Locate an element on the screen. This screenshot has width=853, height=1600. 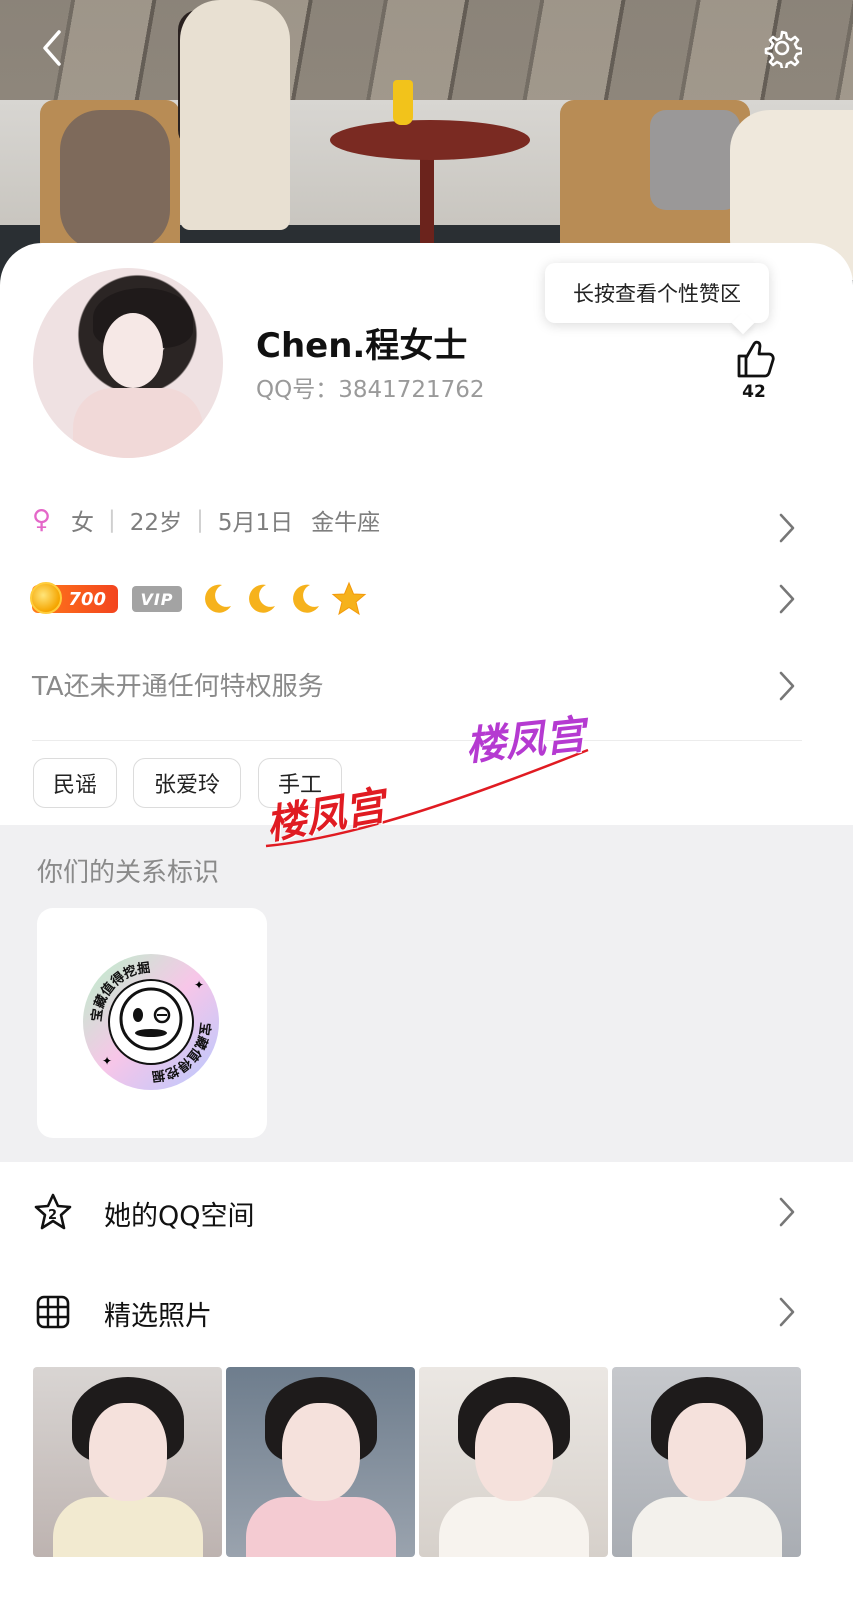
treasure-badge-icon: 宝藏值得挖掘 宝藏值得挖掘 ✦ ✦ is located at coordinates (151, 1022).